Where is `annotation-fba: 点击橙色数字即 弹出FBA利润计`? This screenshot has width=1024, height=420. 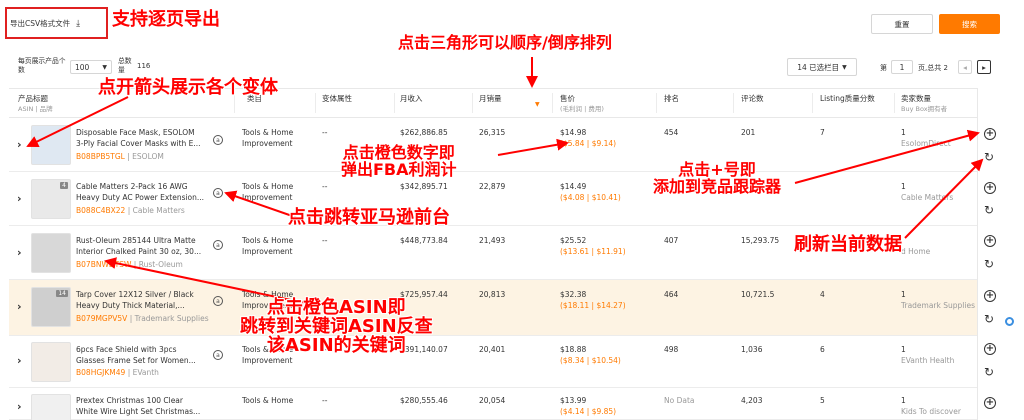 annotation-fba: 点击橙色数字即 弹出FBA利润计 is located at coordinates (399, 161).